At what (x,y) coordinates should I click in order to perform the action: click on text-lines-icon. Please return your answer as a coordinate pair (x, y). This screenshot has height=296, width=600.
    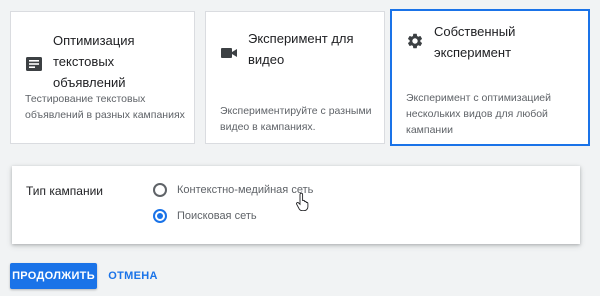
    Looking at the image, I should click on (34, 64).